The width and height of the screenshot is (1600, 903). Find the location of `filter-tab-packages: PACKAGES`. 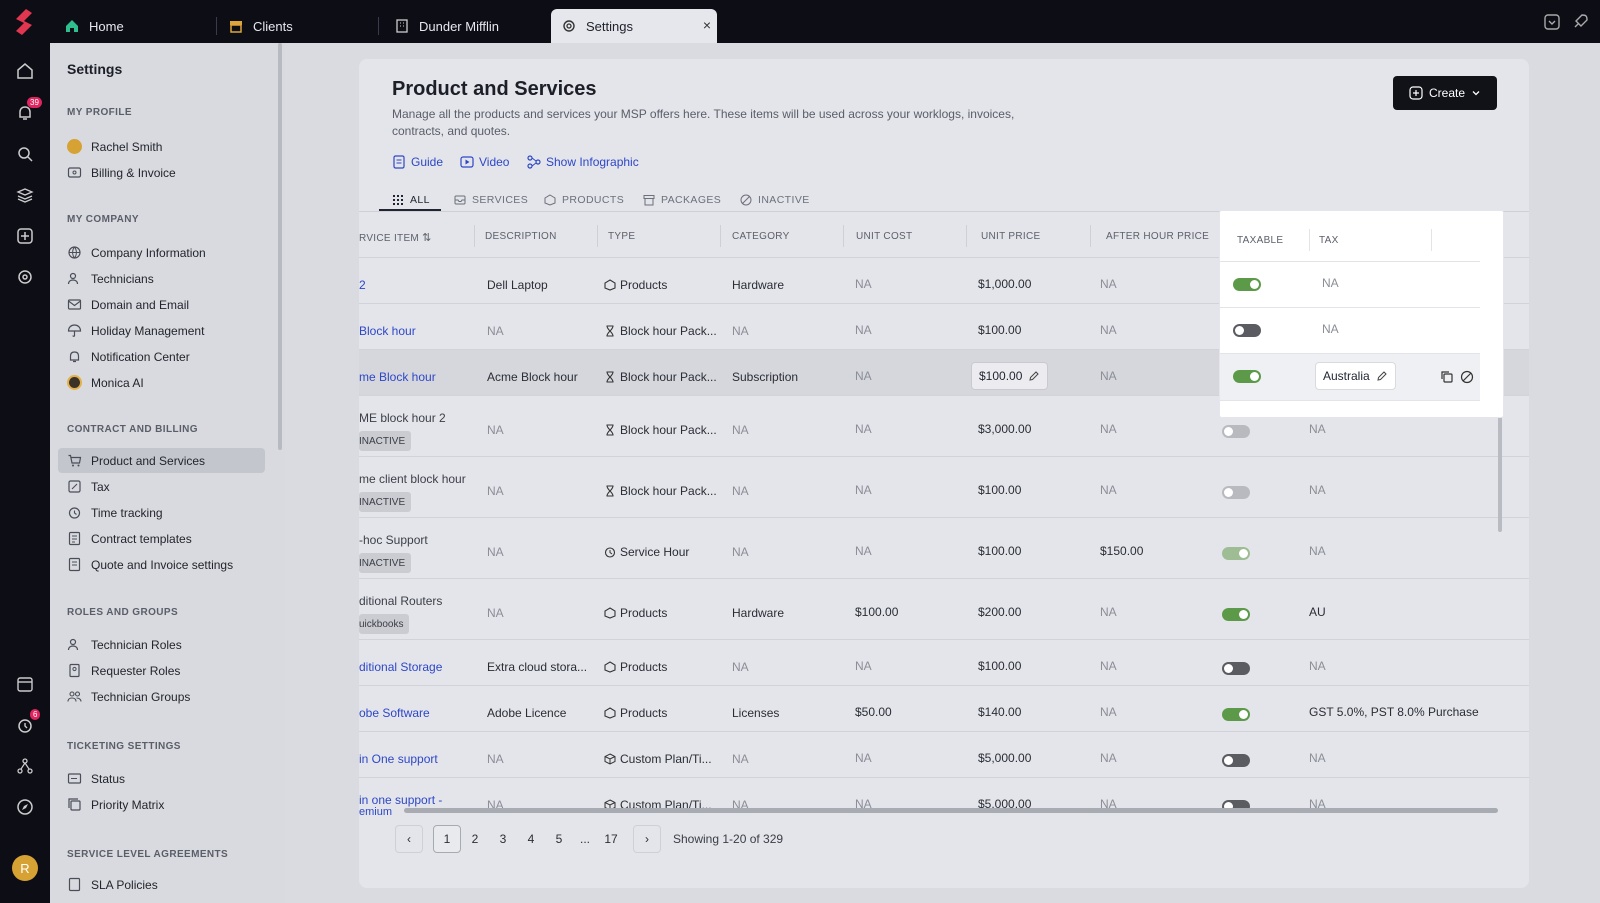

filter-tab-packages: PACKAGES is located at coordinates (682, 200).